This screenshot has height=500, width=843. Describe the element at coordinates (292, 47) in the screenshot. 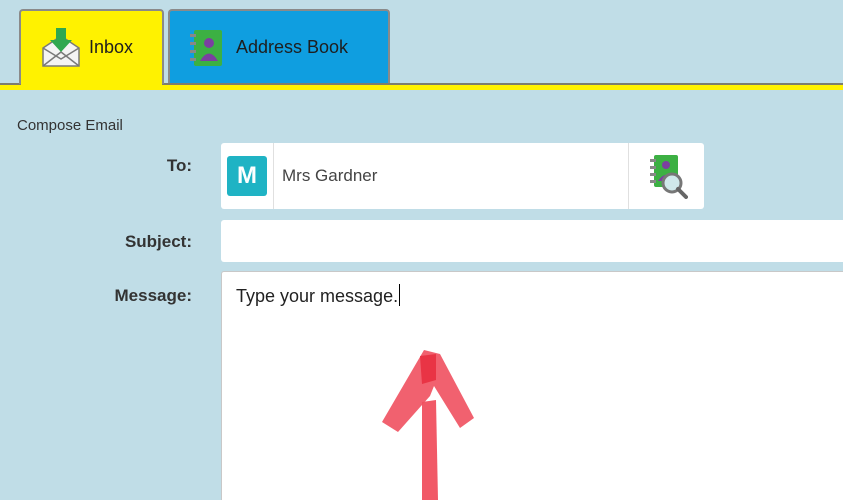

I see `tab-address-book-label: Address Book` at that location.